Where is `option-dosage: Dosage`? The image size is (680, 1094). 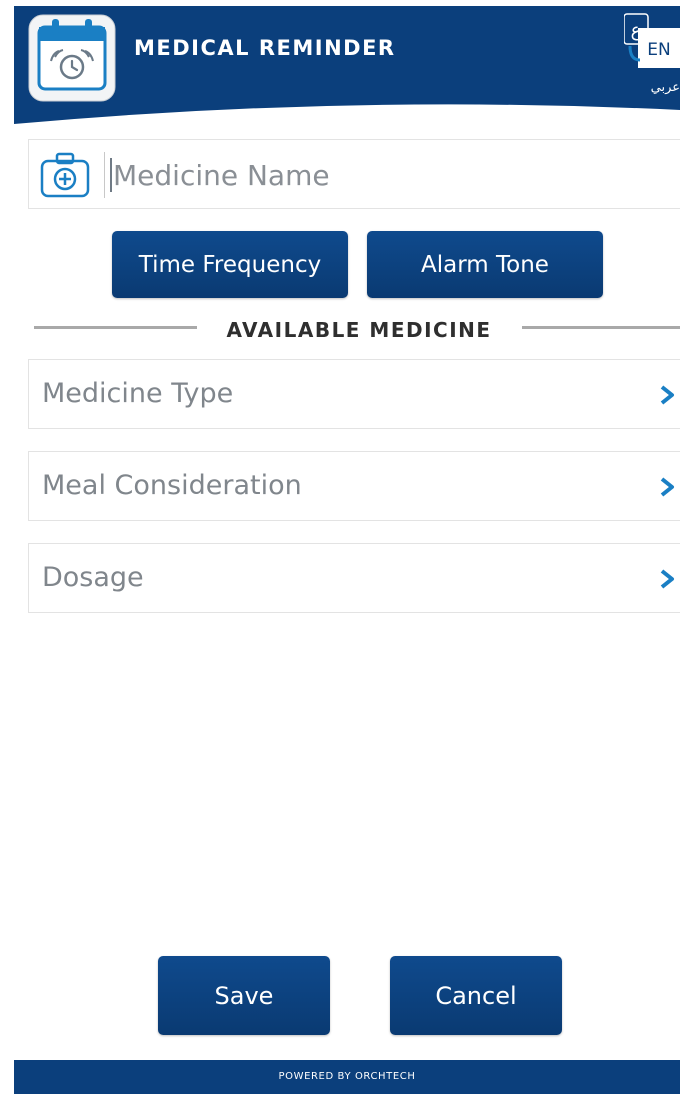 option-dosage: Dosage is located at coordinates (354, 578).